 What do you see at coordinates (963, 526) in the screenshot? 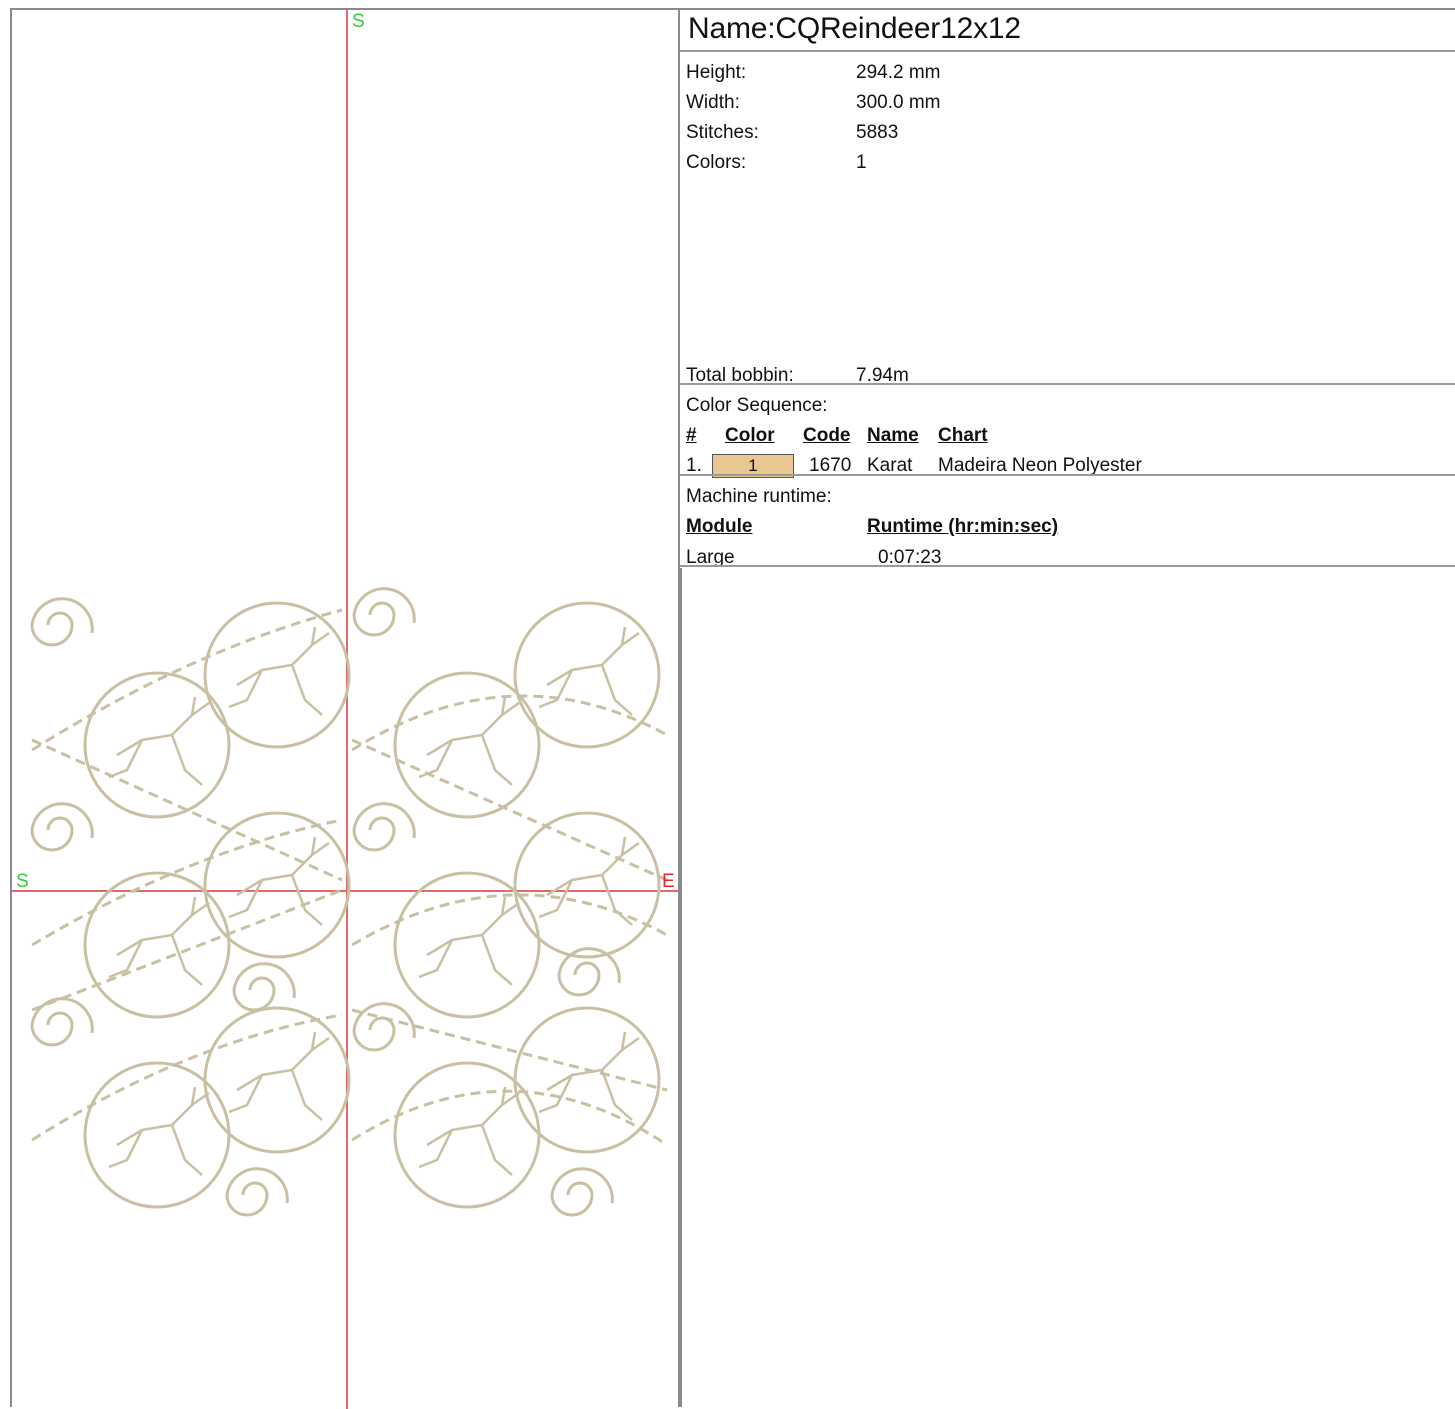
I see `col-header-runtime: Runtime (hr:min:sec)` at bounding box center [963, 526].